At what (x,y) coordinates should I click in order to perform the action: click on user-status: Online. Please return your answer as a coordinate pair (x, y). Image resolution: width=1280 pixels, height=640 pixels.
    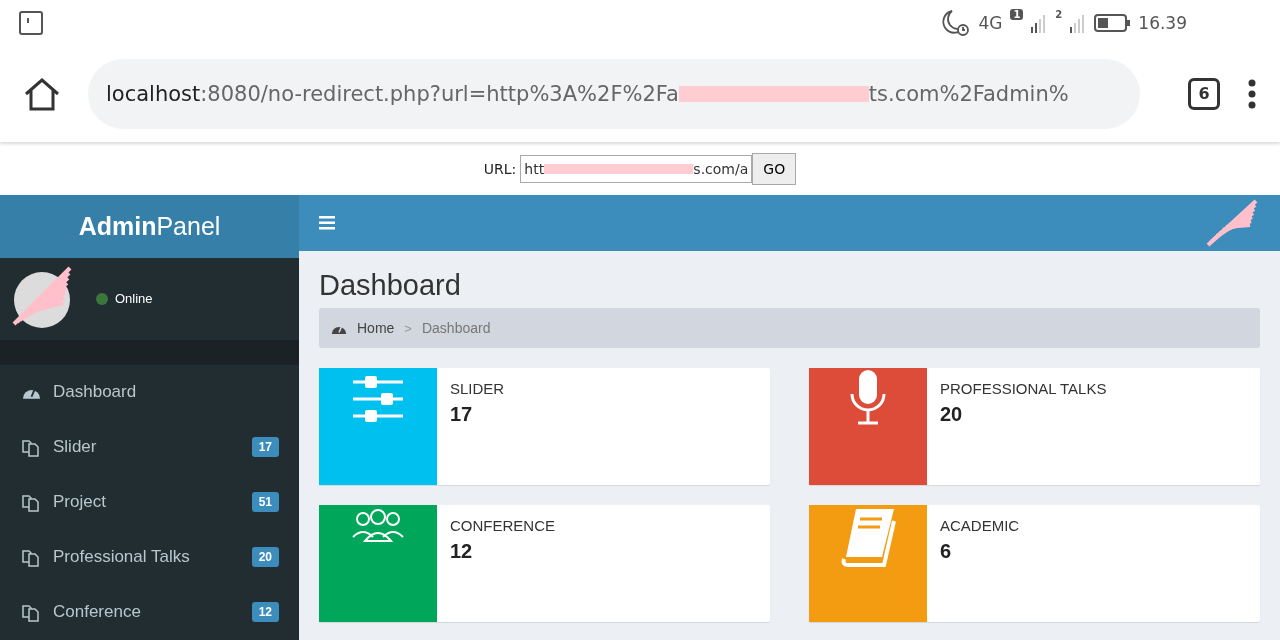
    Looking at the image, I should click on (134, 299).